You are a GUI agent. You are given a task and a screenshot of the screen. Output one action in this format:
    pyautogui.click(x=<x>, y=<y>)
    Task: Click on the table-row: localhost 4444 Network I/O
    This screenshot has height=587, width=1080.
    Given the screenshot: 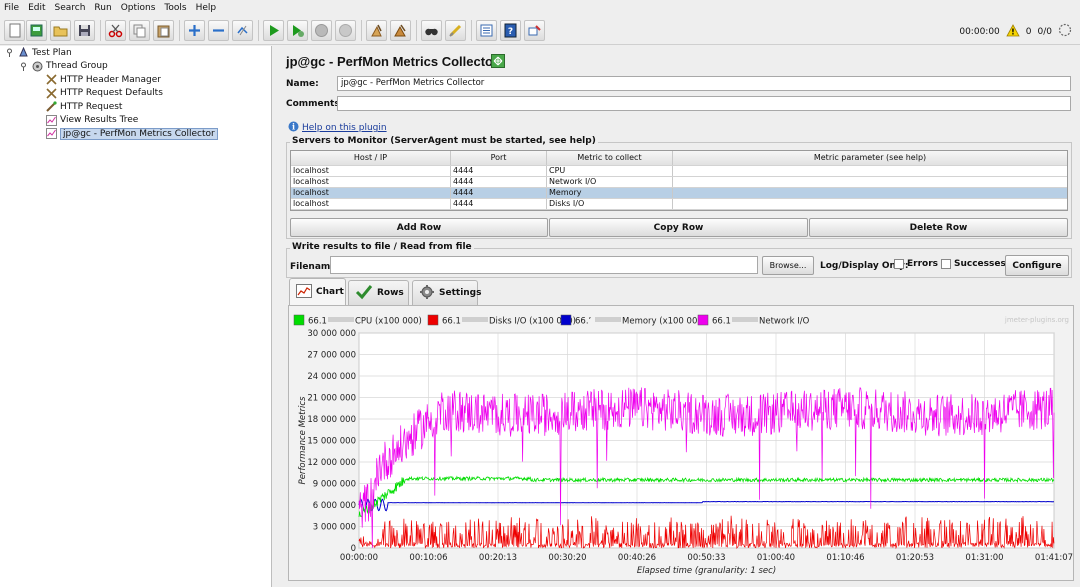 What is the action you would take?
    pyautogui.click(x=679, y=182)
    